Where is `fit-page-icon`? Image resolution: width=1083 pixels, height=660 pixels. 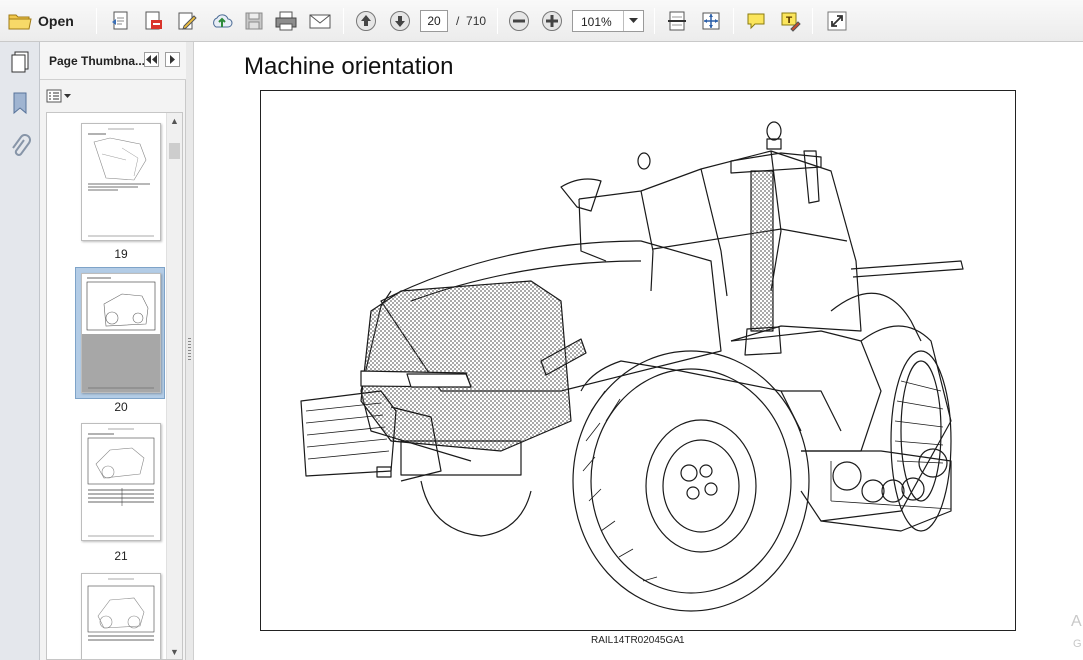 fit-page-icon is located at coordinates (711, 21).